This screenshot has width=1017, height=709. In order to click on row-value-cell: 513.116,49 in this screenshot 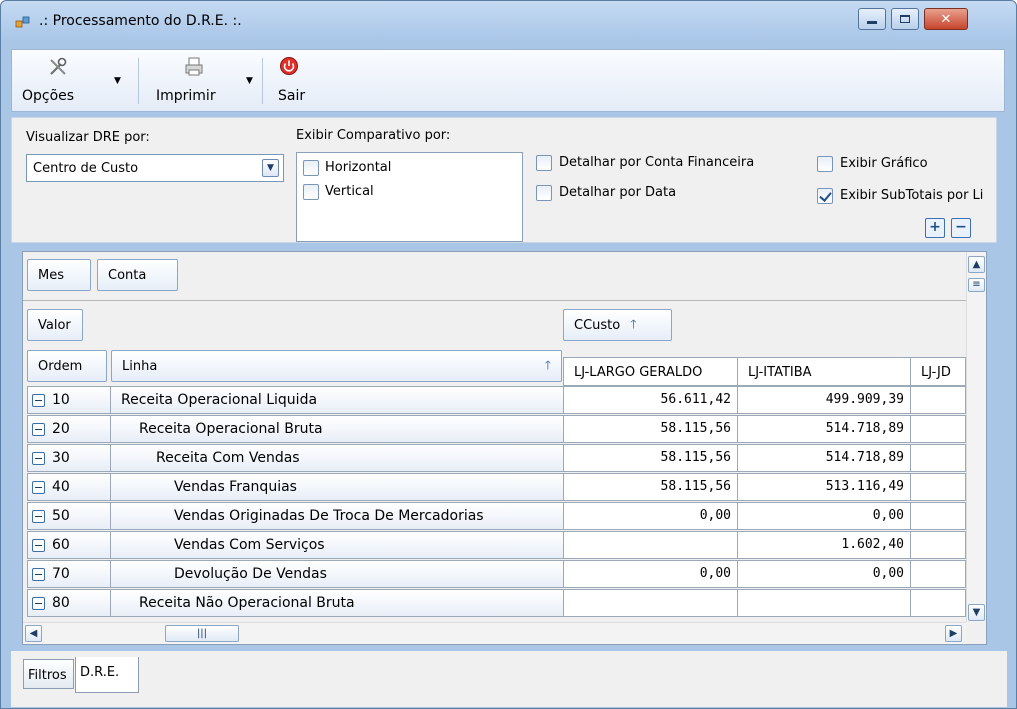, I will do `click(824, 487)`.